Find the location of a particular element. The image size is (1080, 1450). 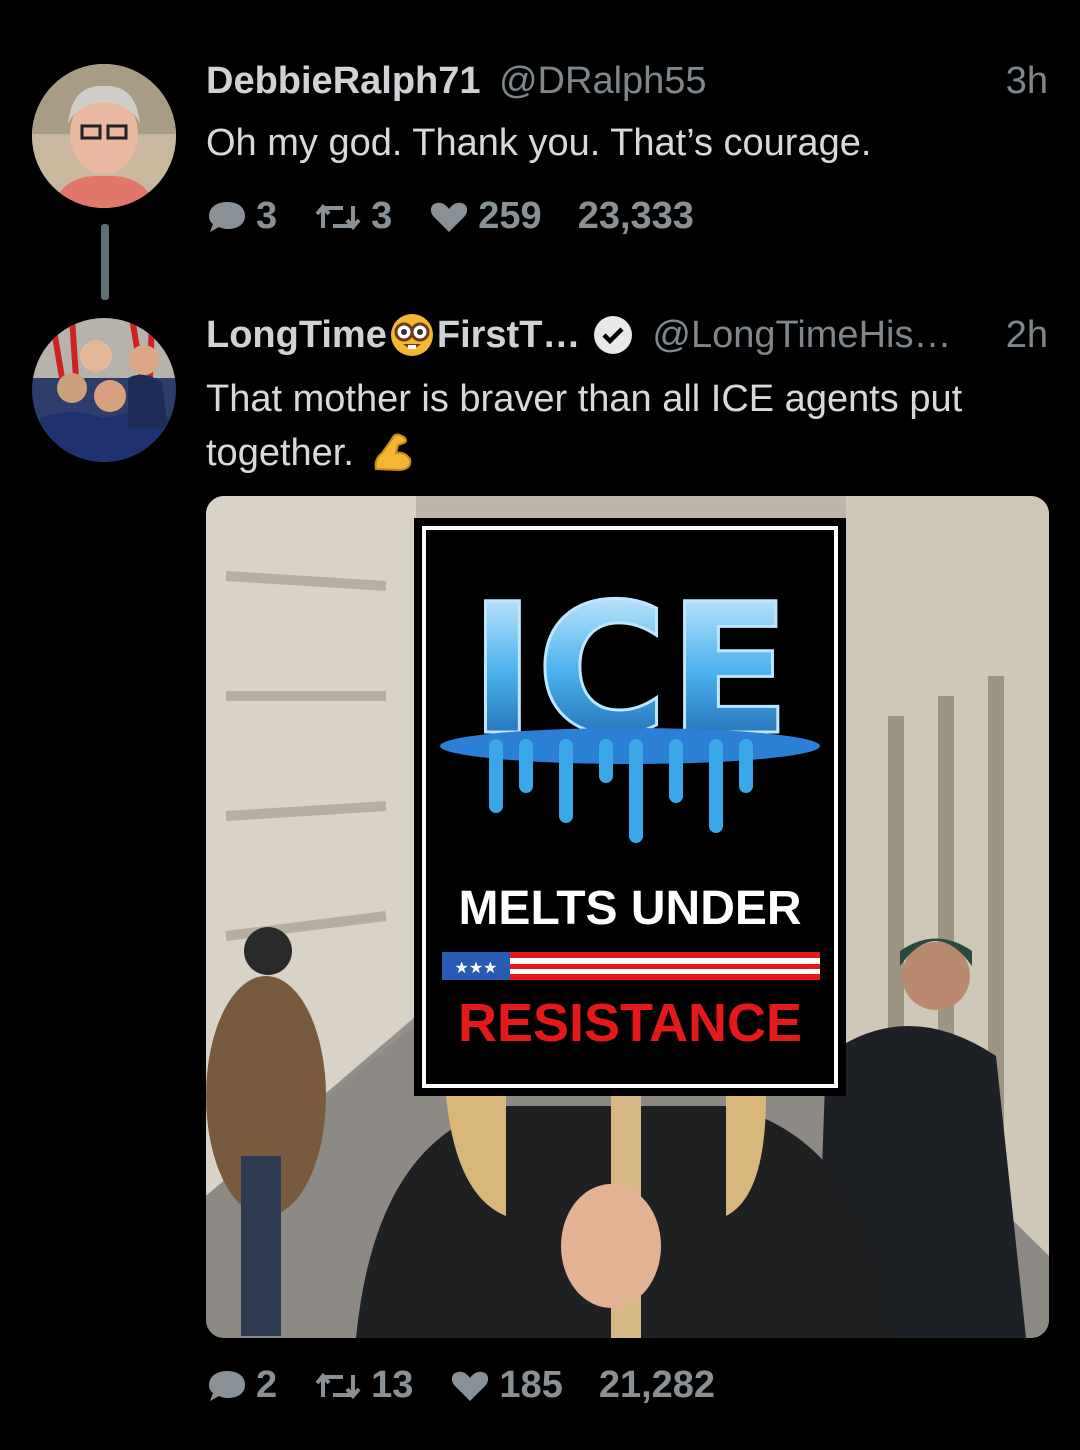

retweet-button: 3 is located at coordinates (352, 216).